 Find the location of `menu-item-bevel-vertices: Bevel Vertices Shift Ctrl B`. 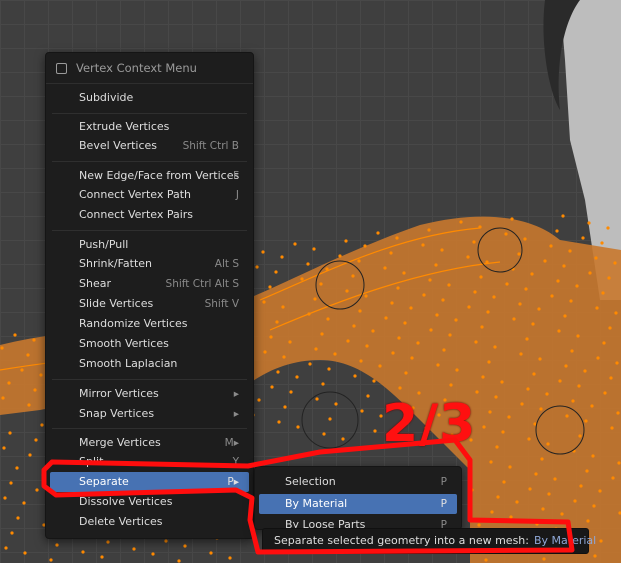

menu-item-bevel-vertices: Bevel Vertices Shift Ctrl B is located at coordinates (149, 146).